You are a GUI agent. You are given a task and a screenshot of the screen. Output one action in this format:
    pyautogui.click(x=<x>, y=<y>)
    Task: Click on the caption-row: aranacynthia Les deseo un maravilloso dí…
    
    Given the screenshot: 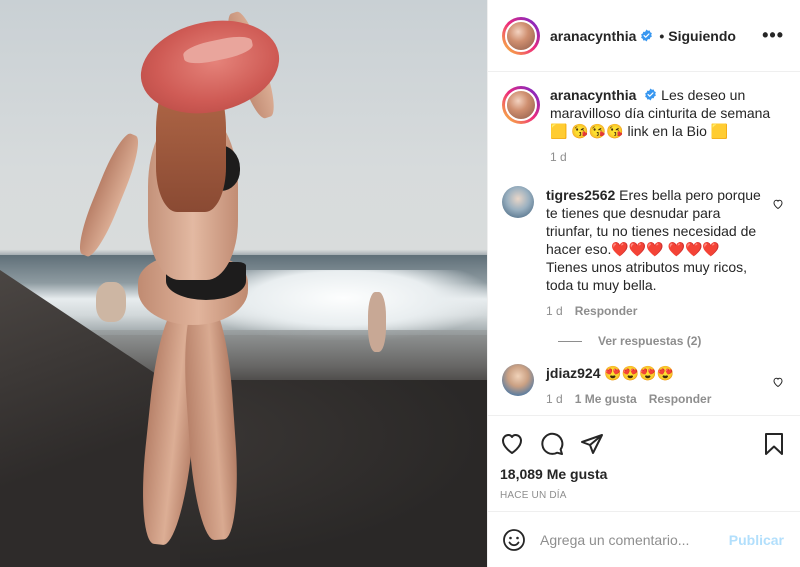 What is the action you would take?
    pyautogui.click(x=643, y=125)
    